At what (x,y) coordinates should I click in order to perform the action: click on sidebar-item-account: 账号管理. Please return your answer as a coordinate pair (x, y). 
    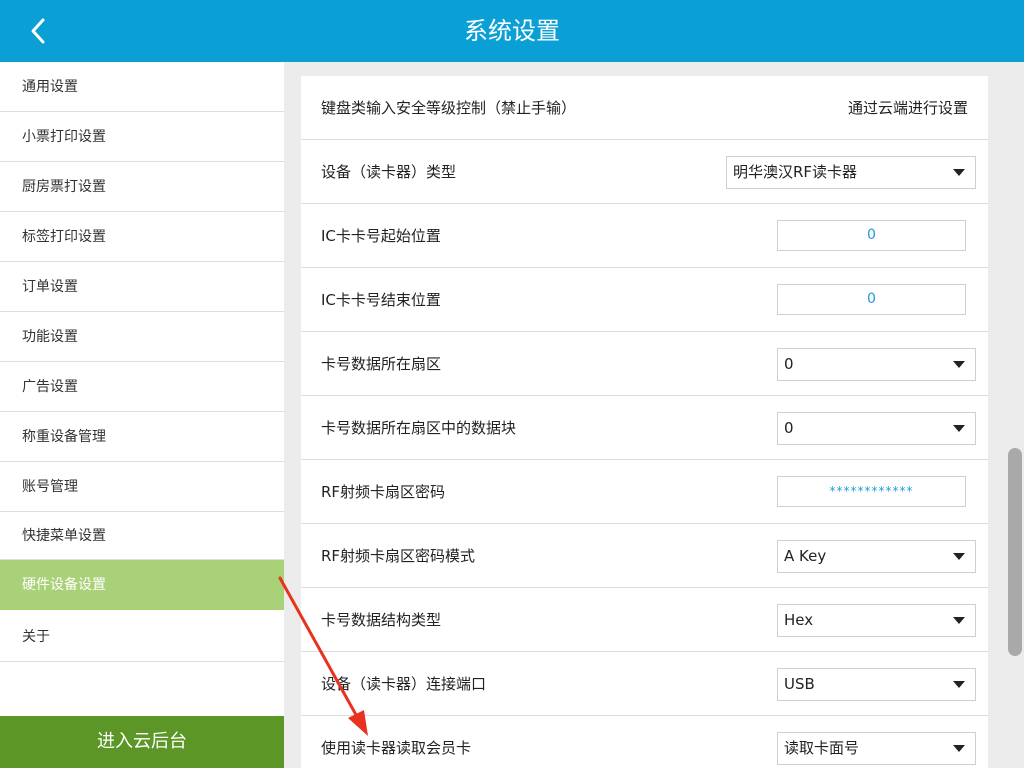
    Looking at the image, I should click on (142, 487).